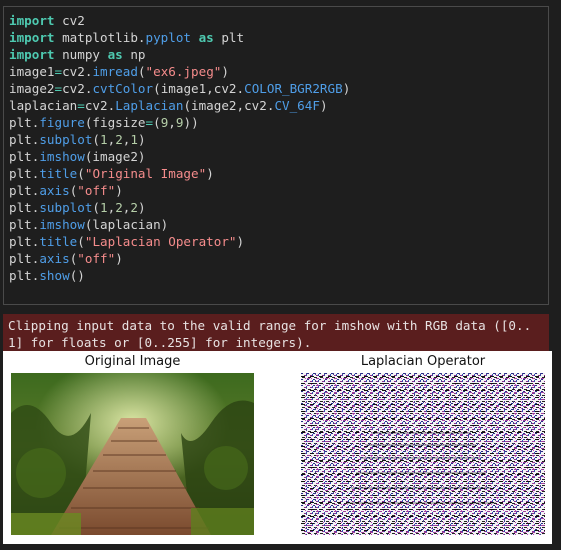  What do you see at coordinates (423, 361) in the screenshot?
I see `laplacian-title: Laplacian Operator` at bounding box center [423, 361].